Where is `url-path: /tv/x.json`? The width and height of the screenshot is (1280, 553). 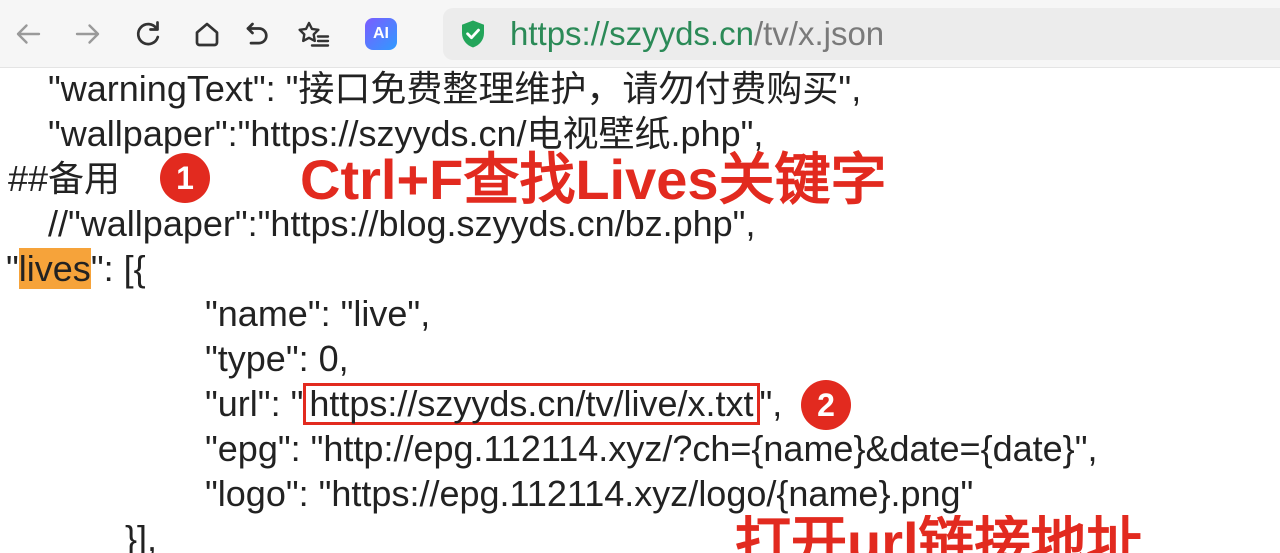 url-path: /tv/x.json is located at coordinates (819, 33).